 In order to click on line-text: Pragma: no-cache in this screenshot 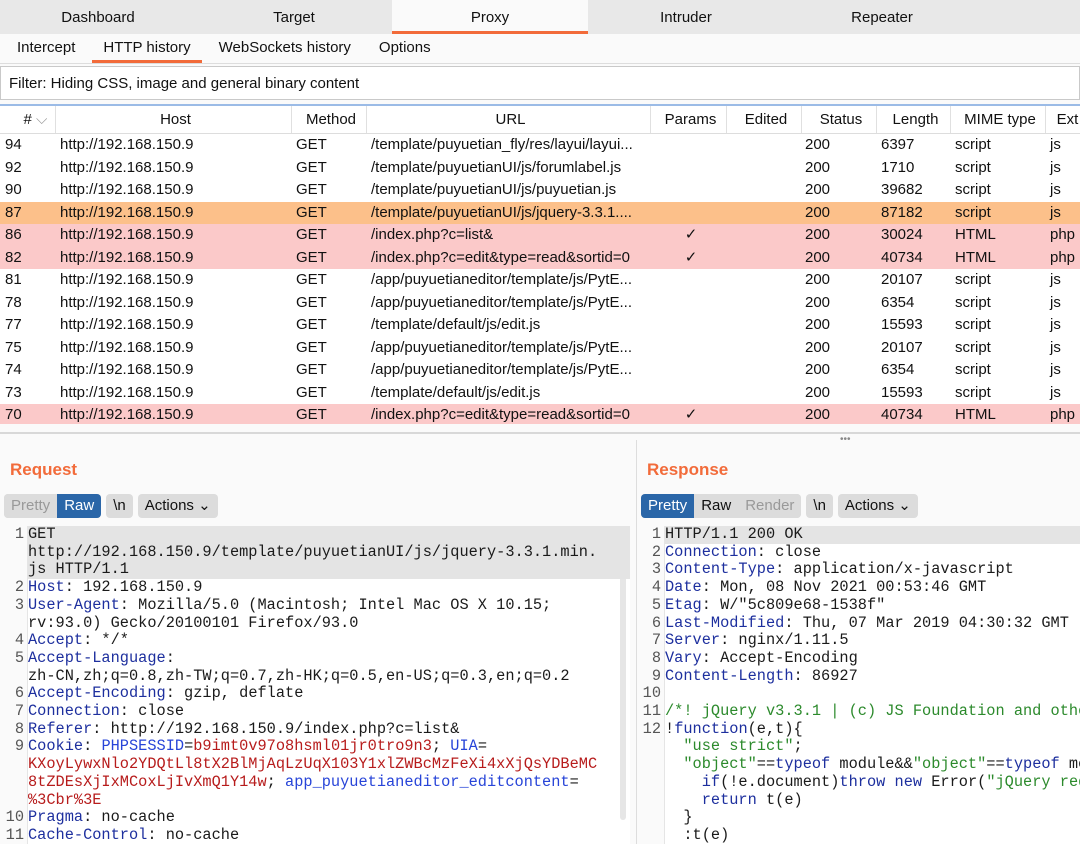, I will do `click(101, 817)`.